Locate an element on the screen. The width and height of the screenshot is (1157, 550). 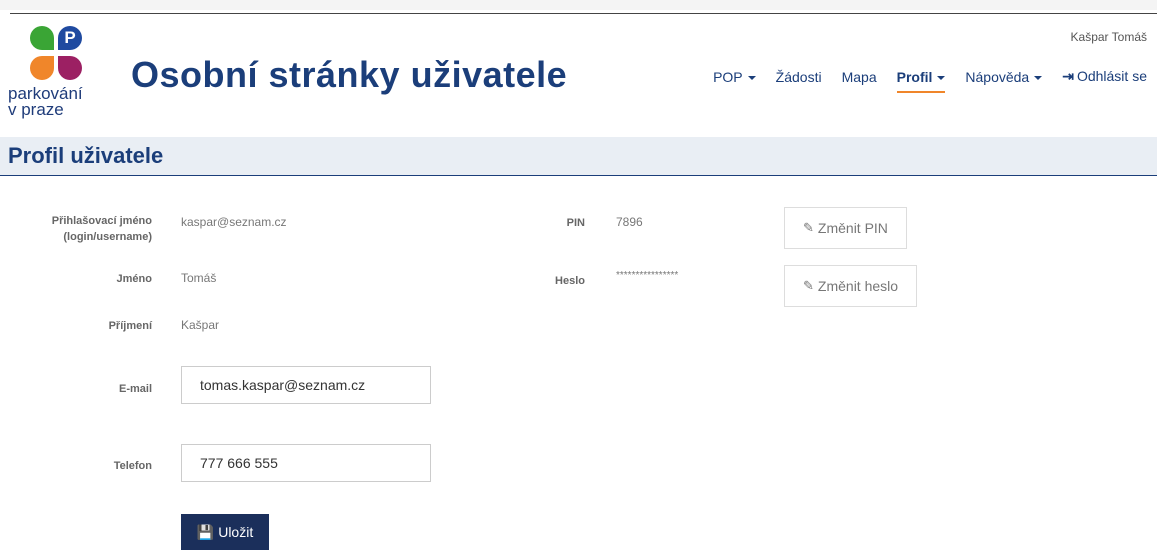
save-button: 💾 Uložit is located at coordinates (225, 532).